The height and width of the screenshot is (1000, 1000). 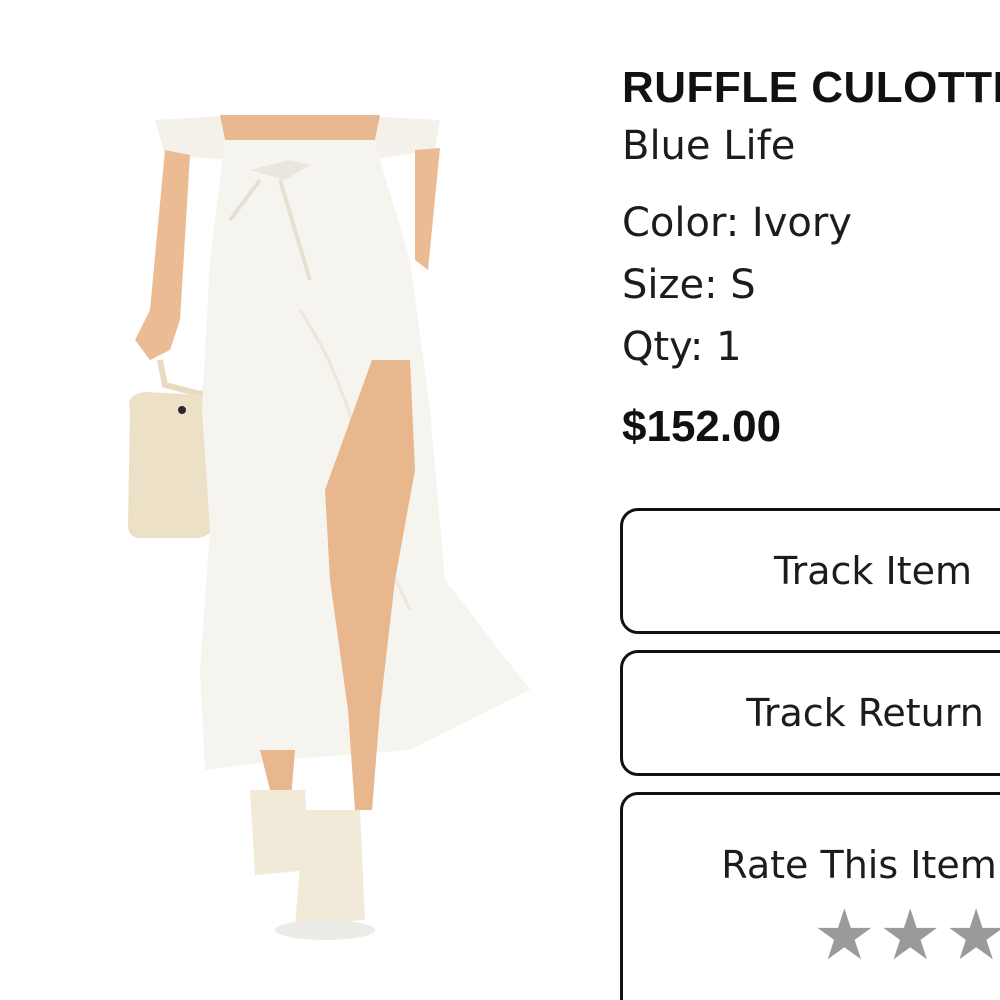 What do you see at coordinates (865, 713) in the screenshot?
I see `track-return-label: Track Return` at bounding box center [865, 713].